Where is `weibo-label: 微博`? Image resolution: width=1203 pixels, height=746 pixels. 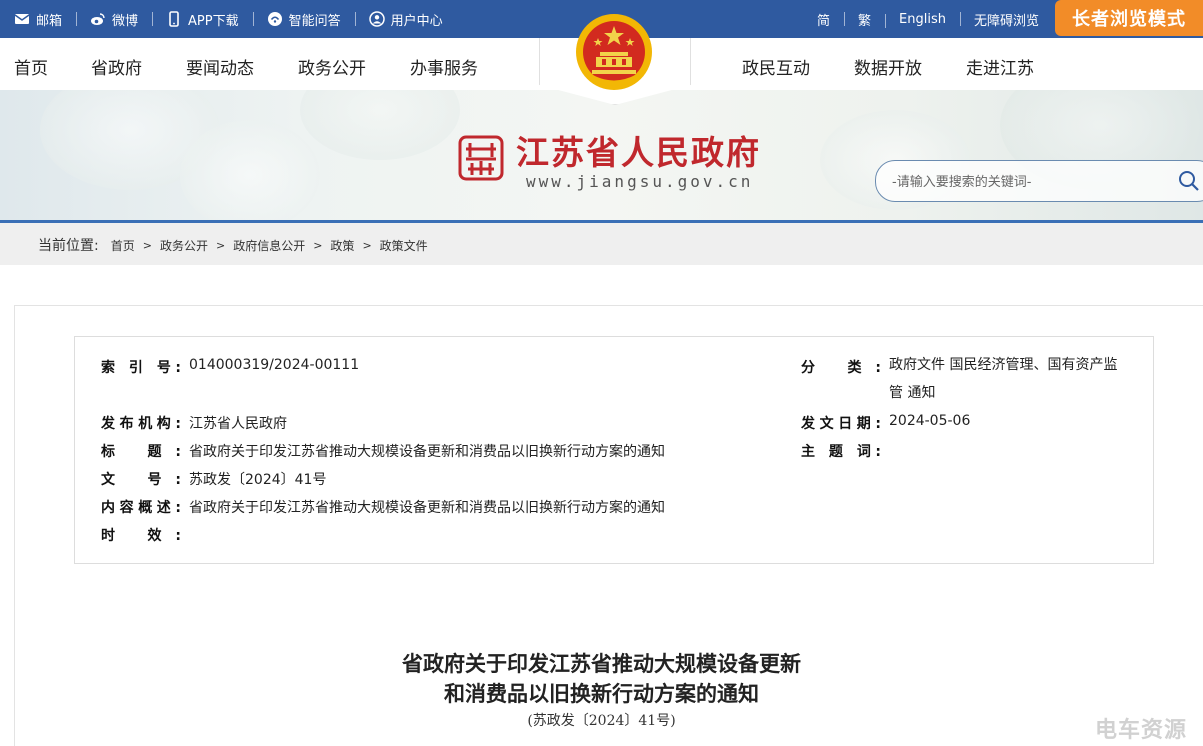
weibo-label: 微博 is located at coordinates (125, 21).